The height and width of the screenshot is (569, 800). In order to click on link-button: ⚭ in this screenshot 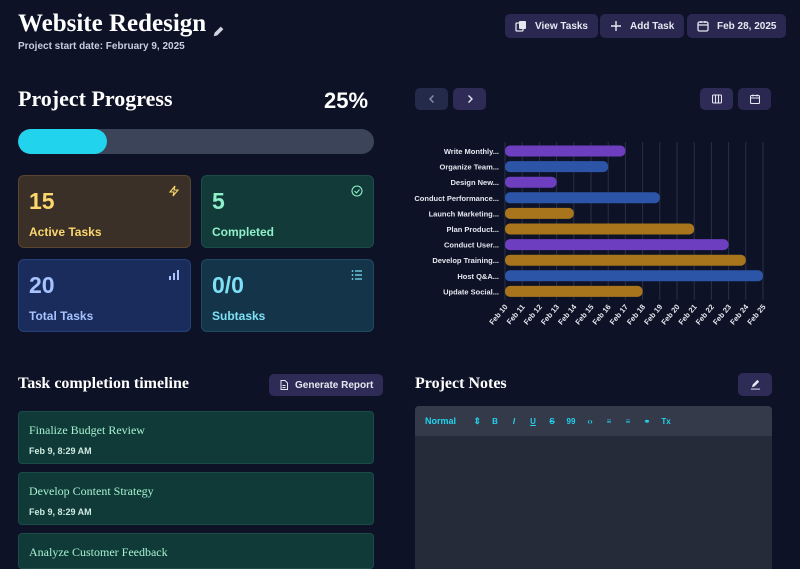, I will do `click(647, 421)`.